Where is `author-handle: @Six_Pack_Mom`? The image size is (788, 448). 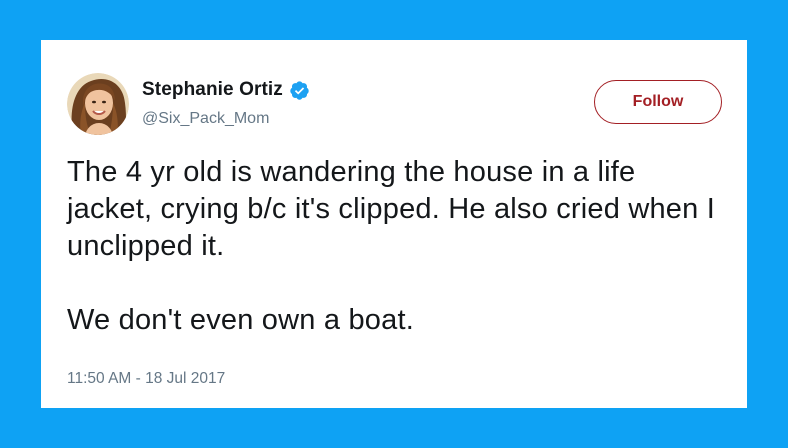 author-handle: @Six_Pack_Mom is located at coordinates (205, 119).